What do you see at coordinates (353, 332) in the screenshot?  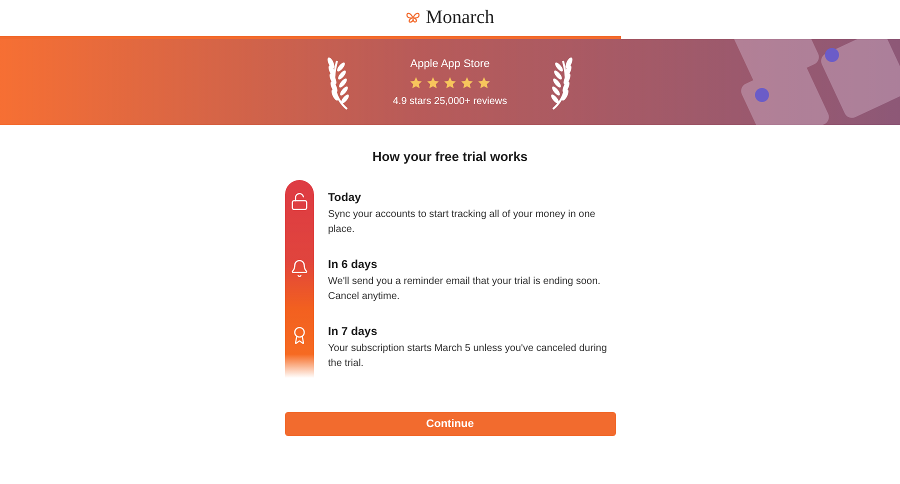 I see `step-title: In 7 days` at bounding box center [353, 332].